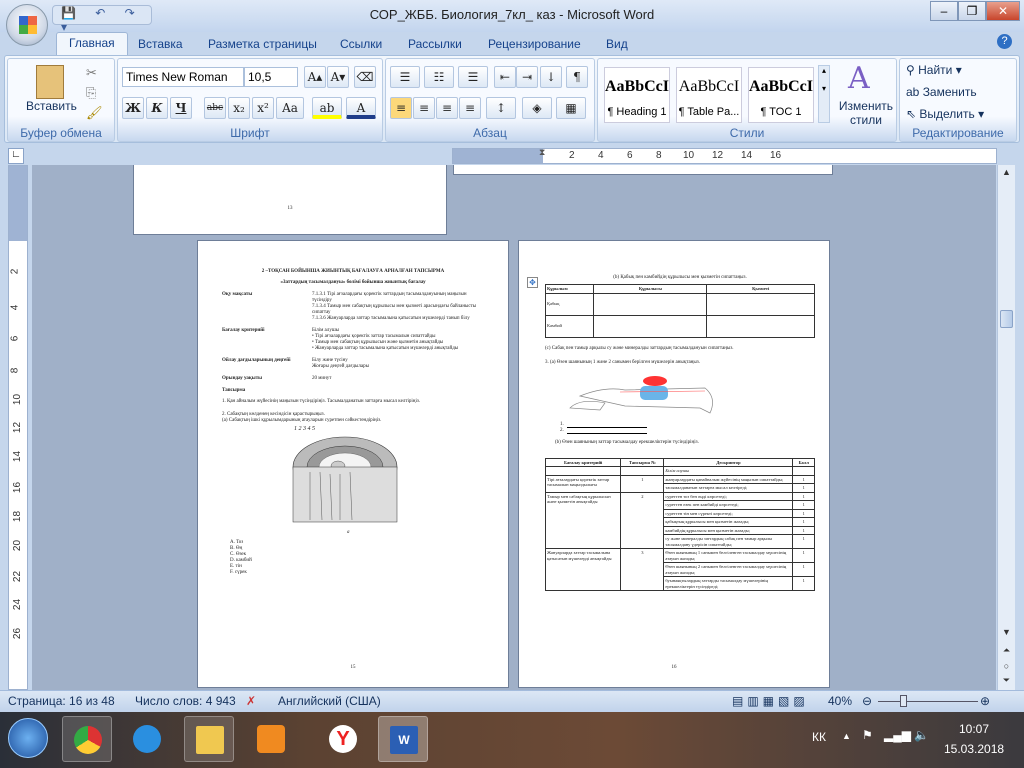 The width and height of the screenshot is (1024, 768). Describe the element at coordinates (473, 77) in the screenshot. I see `multilevel-list-icon: ☰` at that location.